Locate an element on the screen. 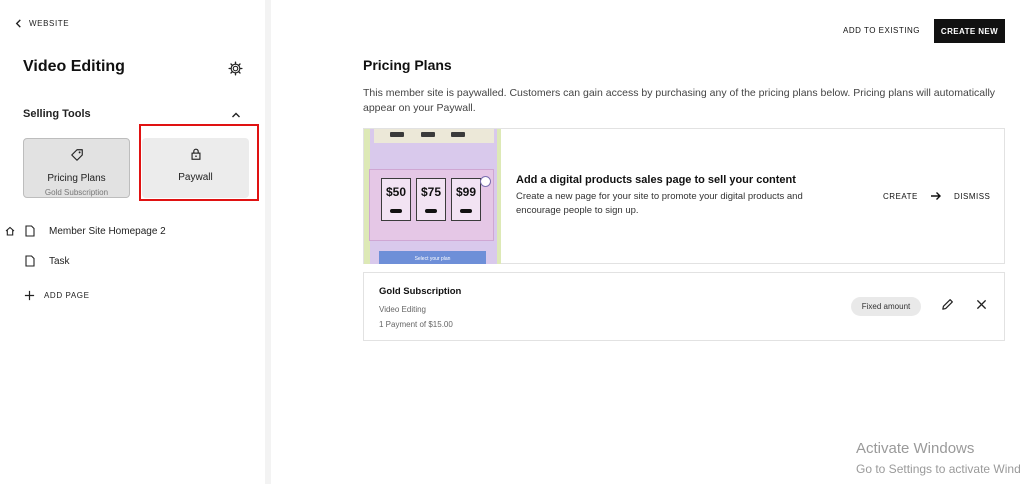 Image resolution: width=1024 pixels, height=484 pixels. create-new-button: CREATE NEW is located at coordinates (969, 31).